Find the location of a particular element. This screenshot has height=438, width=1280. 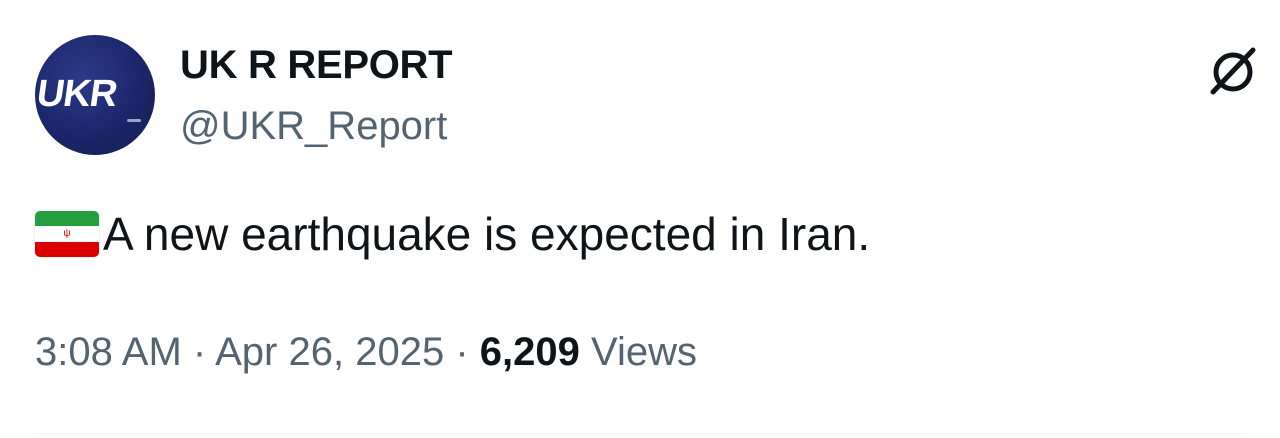

tweet-date: Apr 26, 2025 is located at coordinates (329, 352).